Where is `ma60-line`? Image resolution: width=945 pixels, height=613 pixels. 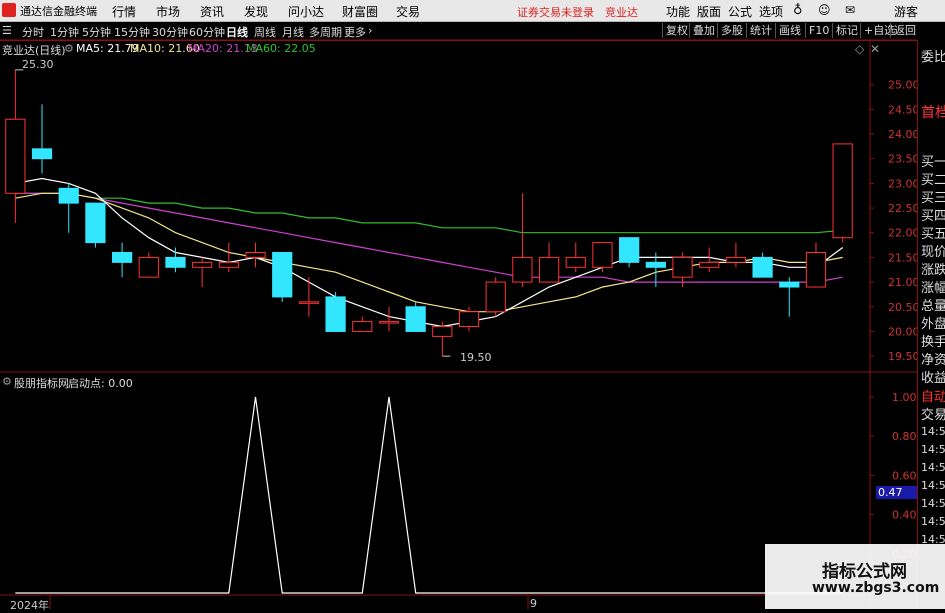 ma60-line is located at coordinates (429, 213).